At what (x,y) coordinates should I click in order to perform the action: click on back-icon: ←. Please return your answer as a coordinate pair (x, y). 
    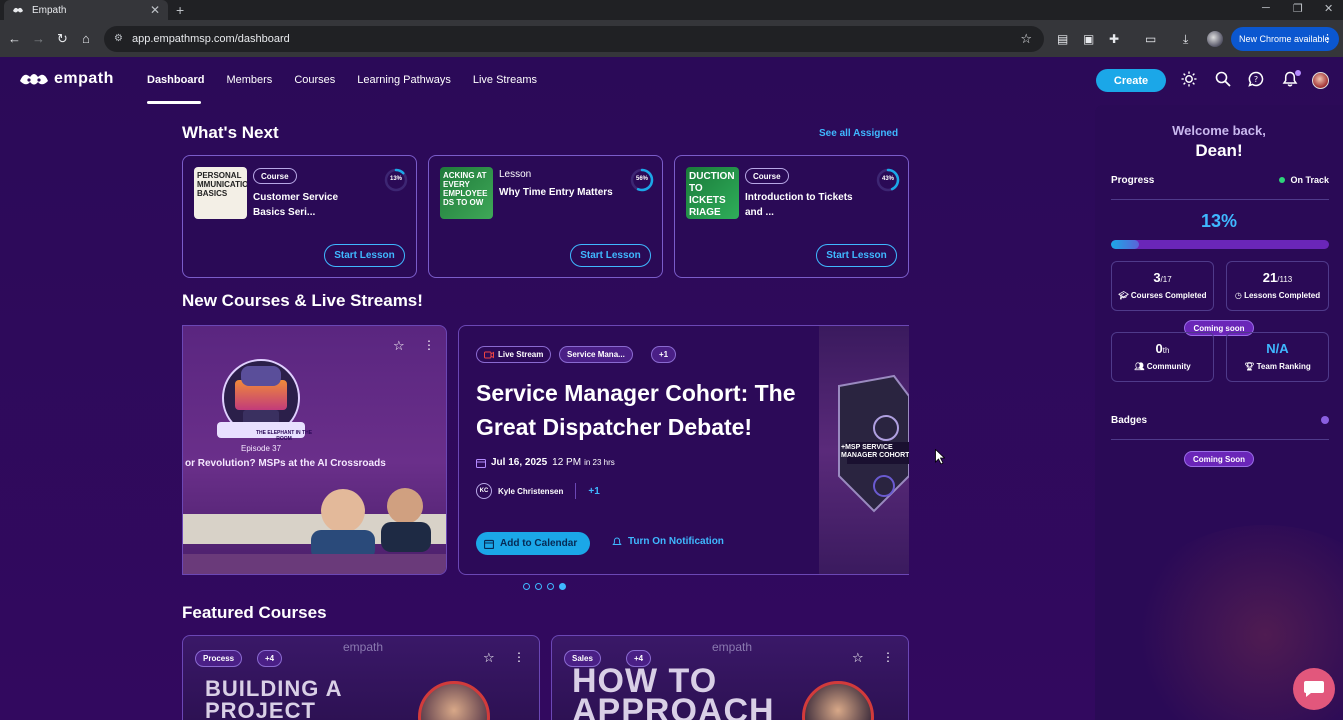
    Looking at the image, I should click on (14, 38).